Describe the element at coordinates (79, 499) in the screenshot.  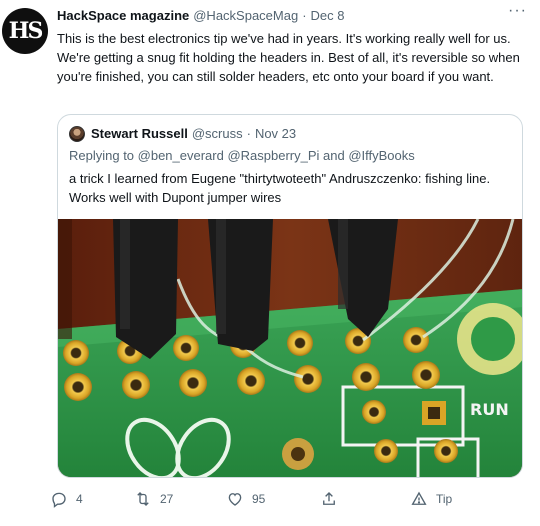
I see `reply-count: 4` at that location.